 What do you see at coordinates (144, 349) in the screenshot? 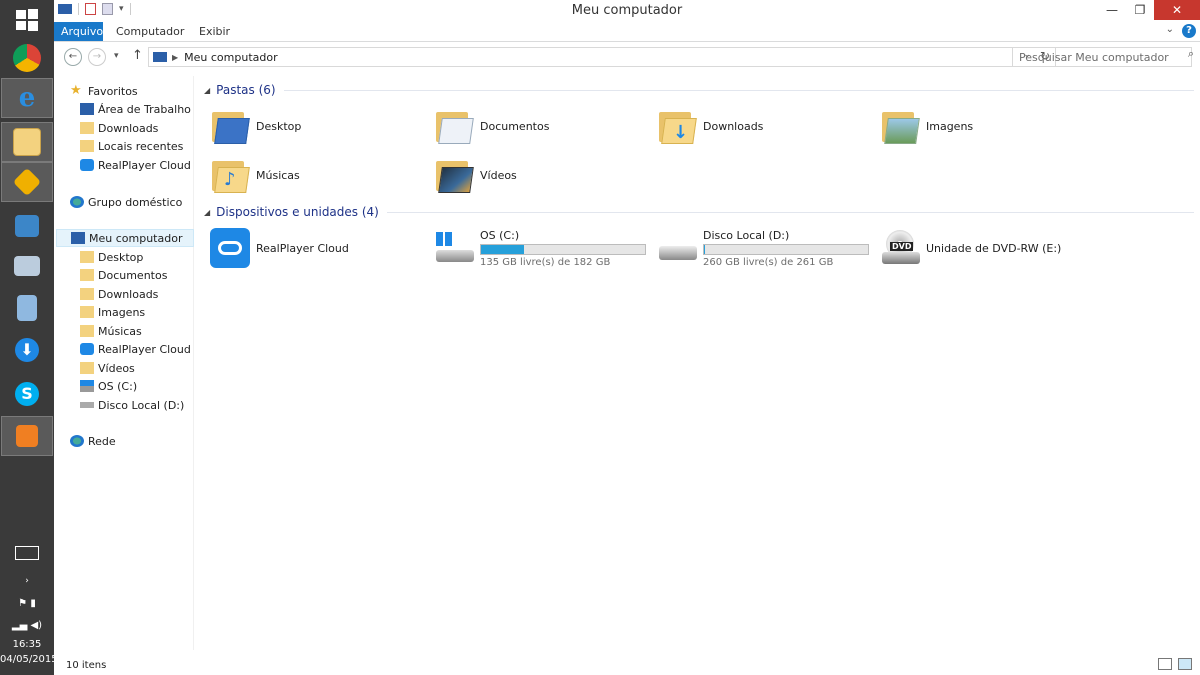
I see `nav-label: RealPlayer Cloud` at bounding box center [144, 349].